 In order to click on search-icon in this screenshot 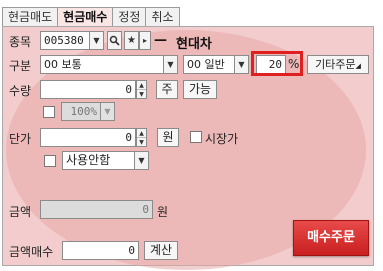, I will do `click(114, 40)`.